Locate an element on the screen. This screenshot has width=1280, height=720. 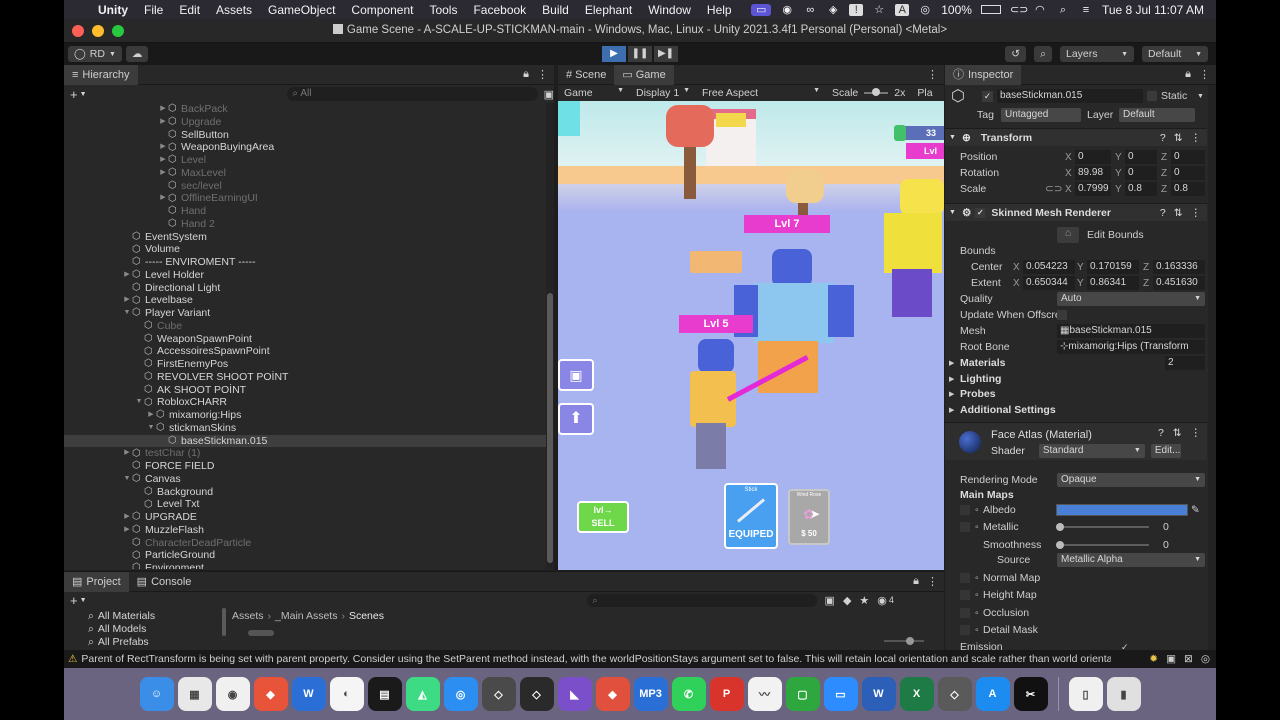
hierarchy-item: ▶ ⬡ Upgrade is located at coordinates (305, 122).